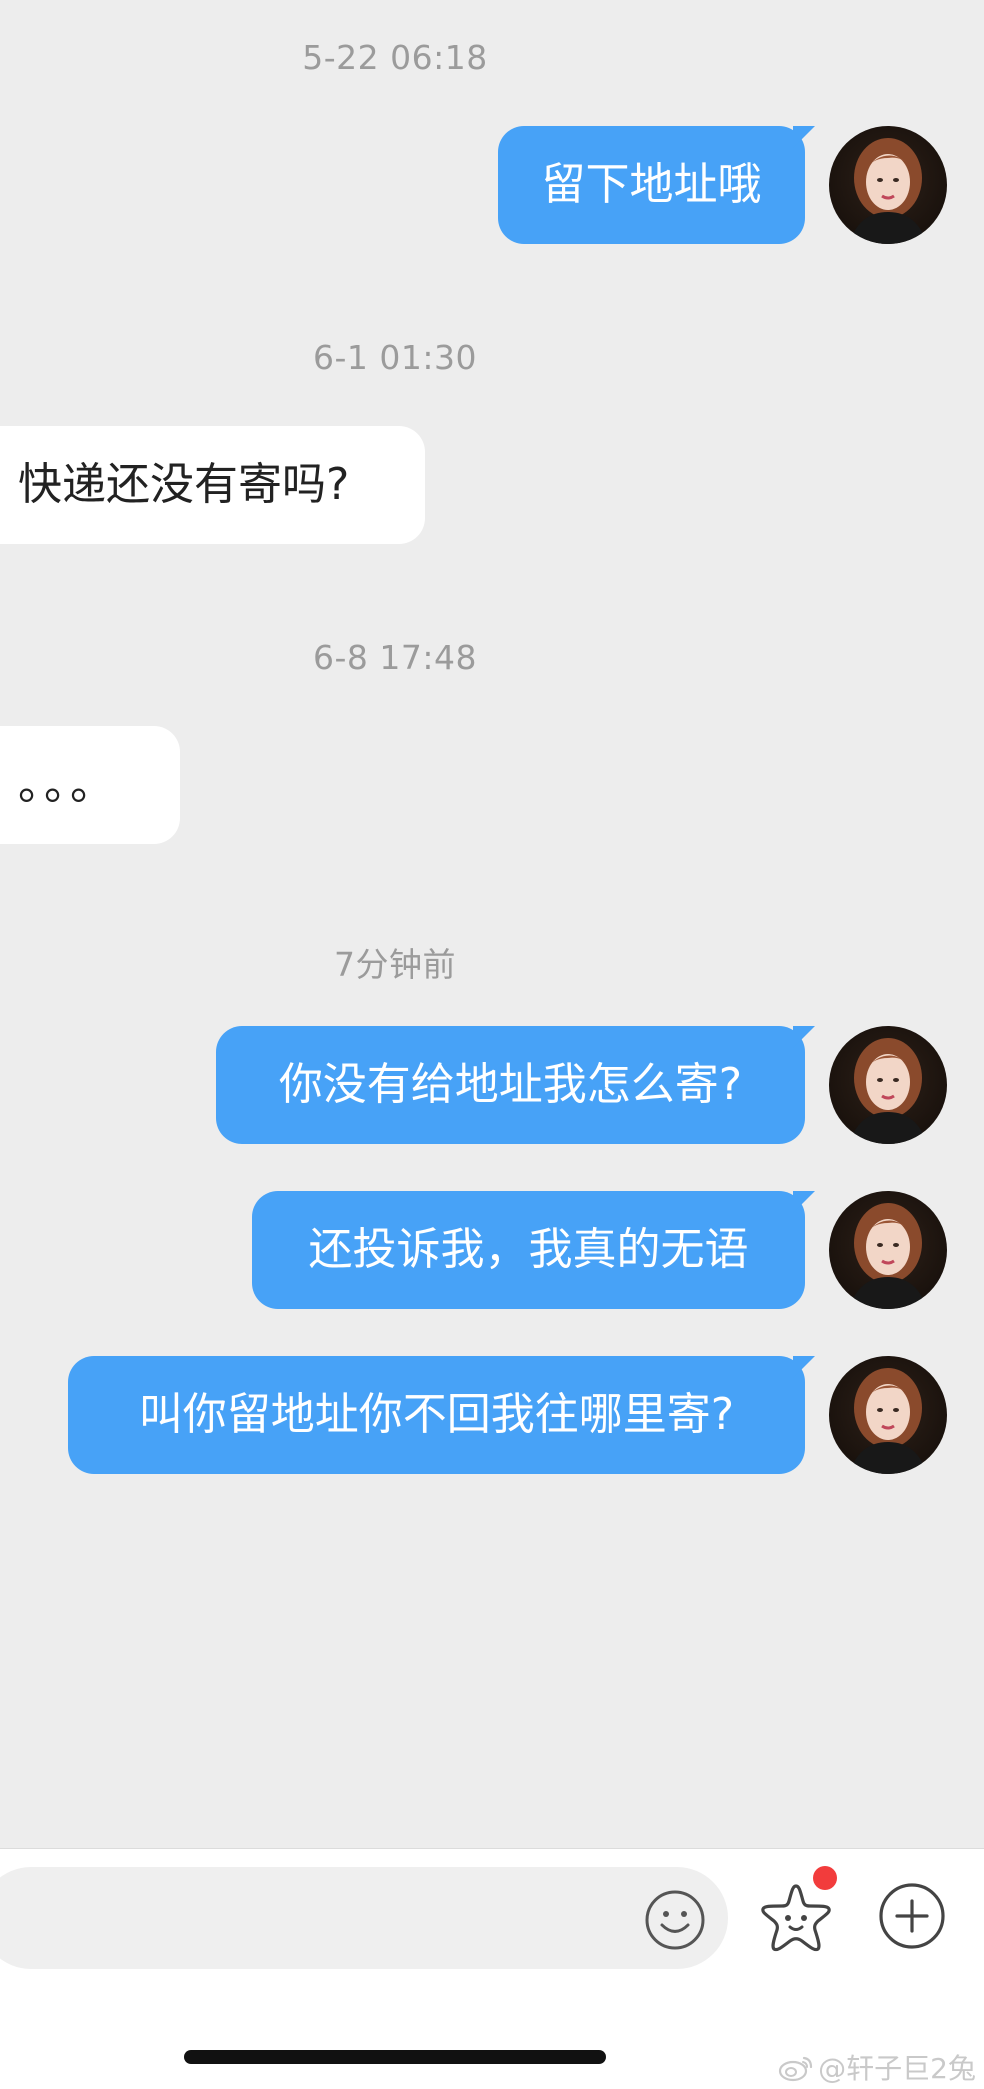 The image size is (984, 2089). What do you see at coordinates (364, 1918) in the screenshot?
I see `message-input` at bounding box center [364, 1918].